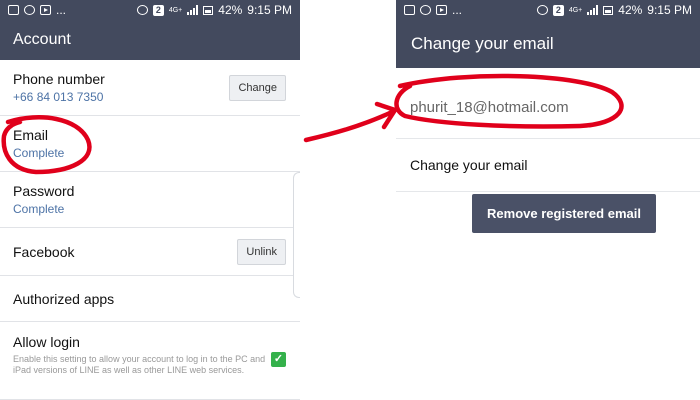 This screenshot has height=400, width=700. Describe the element at coordinates (39, 153) in the screenshot. I see `email-status: Complete` at that location.